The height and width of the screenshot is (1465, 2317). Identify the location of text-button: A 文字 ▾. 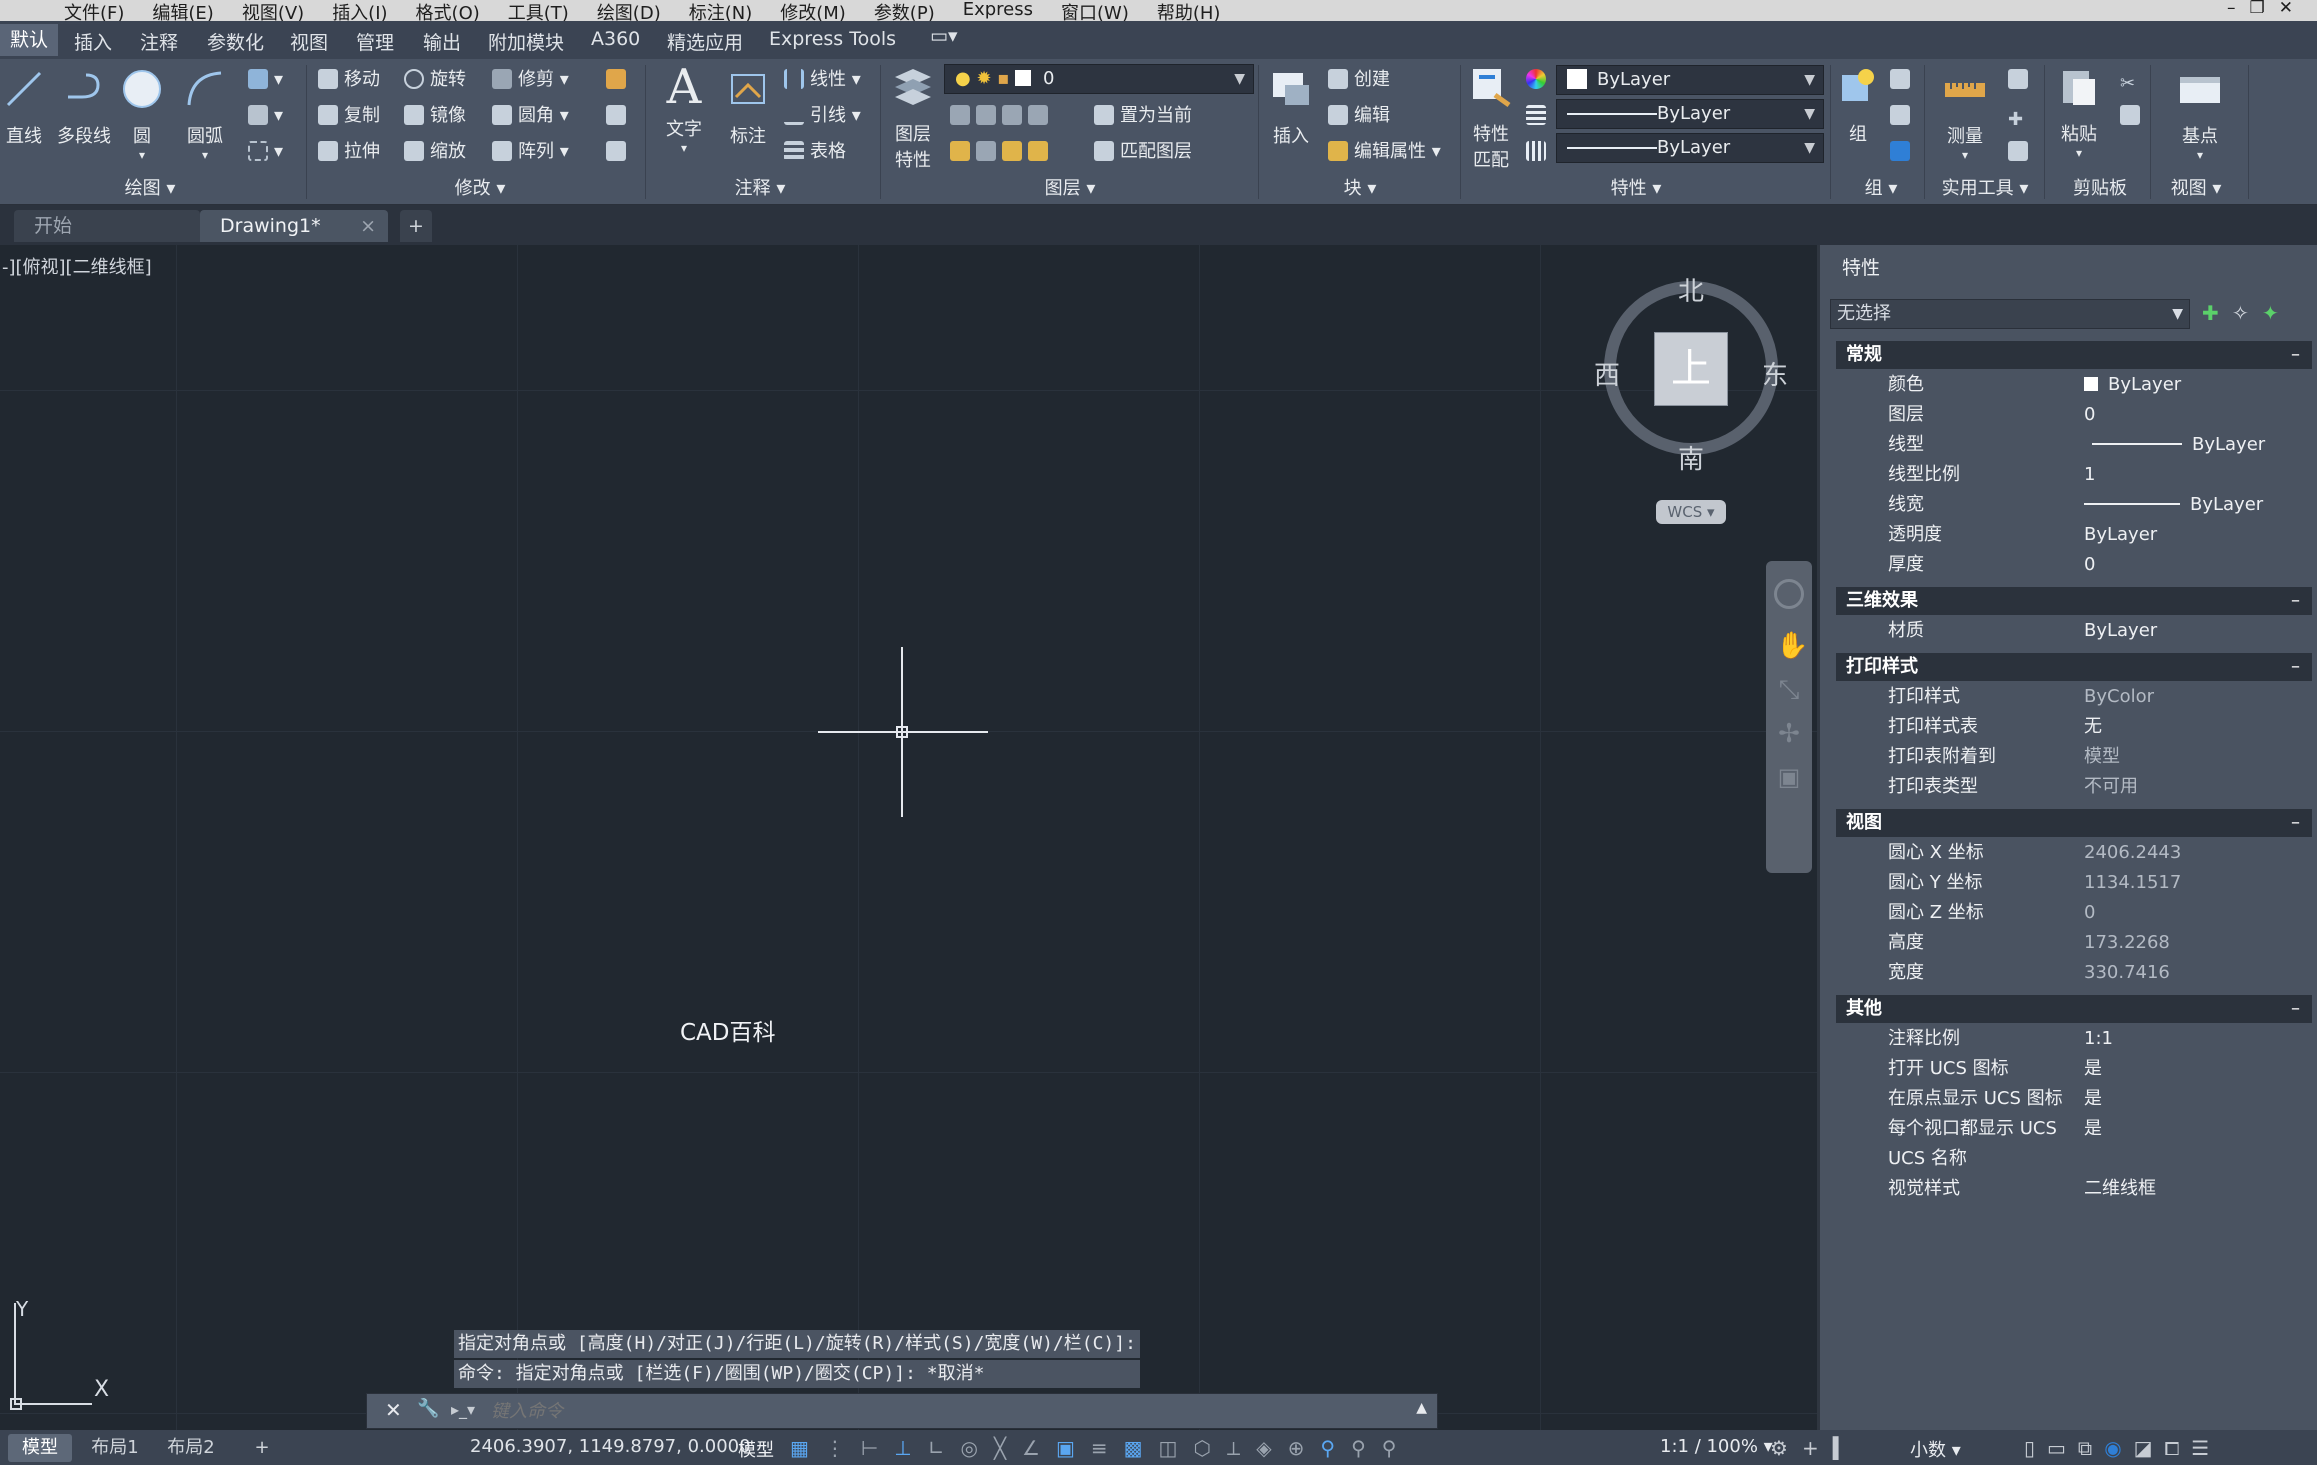
(684, 109).